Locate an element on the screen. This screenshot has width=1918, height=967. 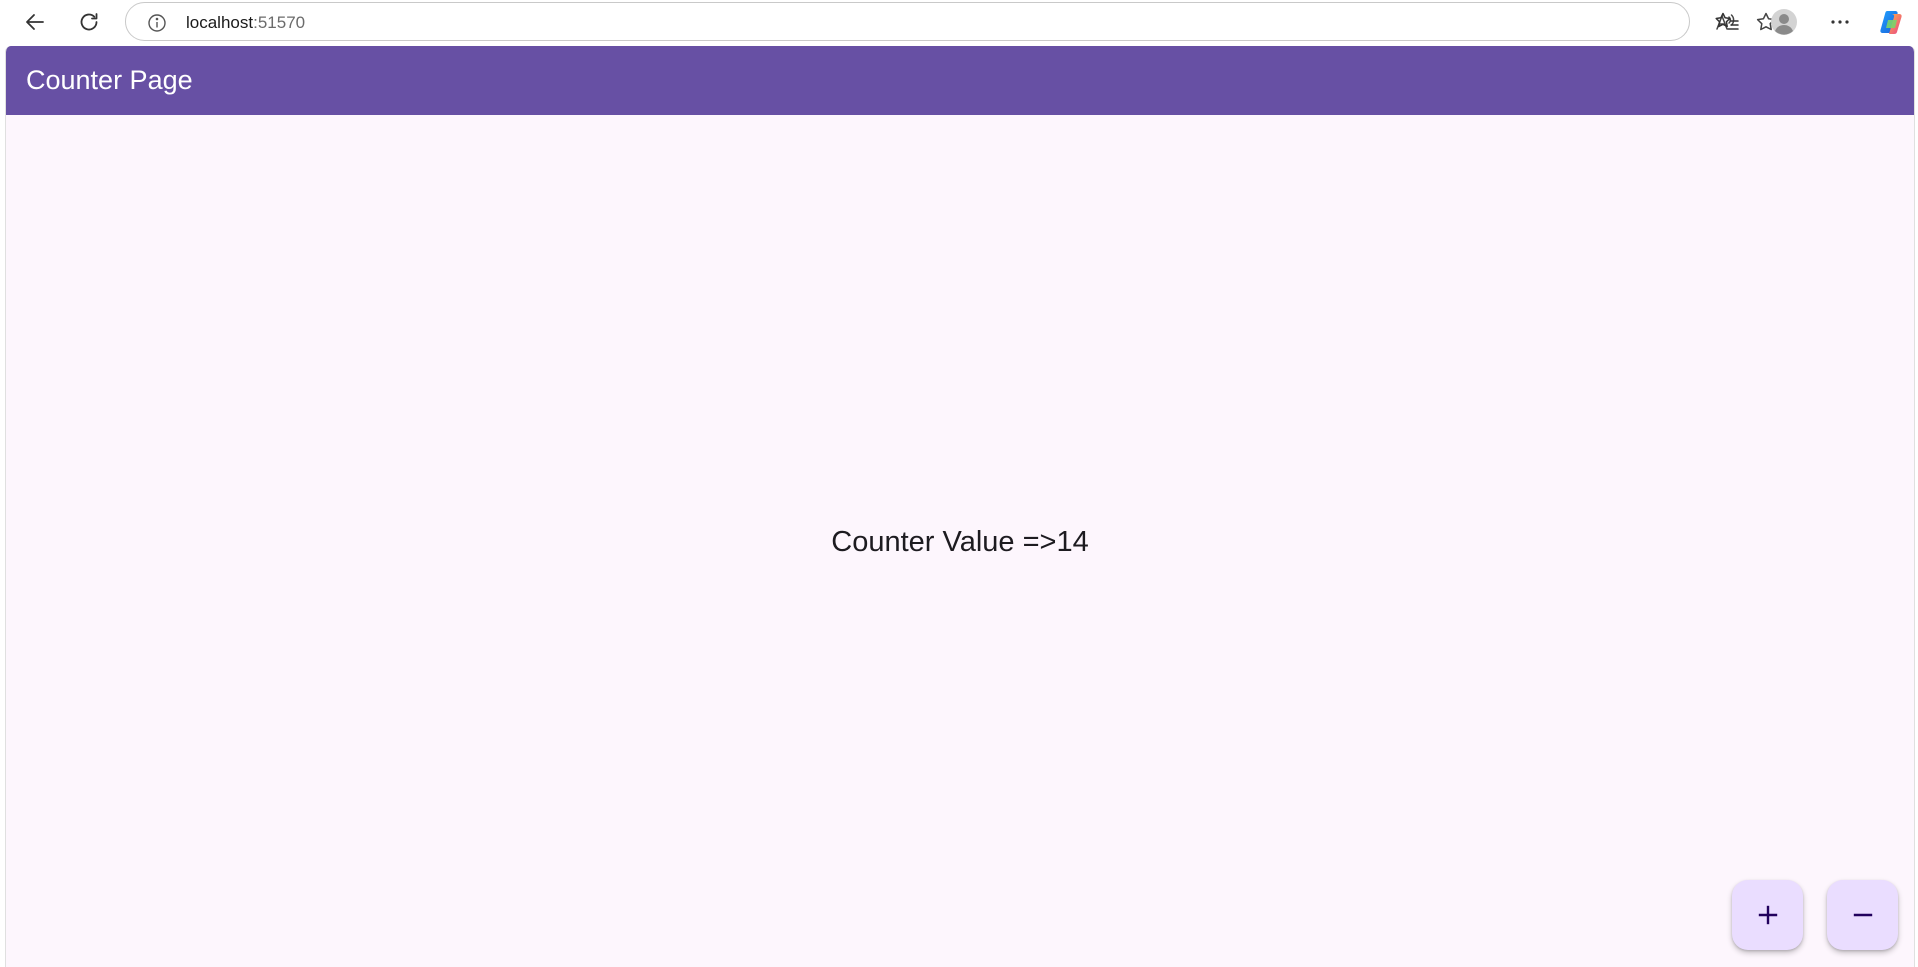
back-arrow-icon is located at coordinates (35, 22).